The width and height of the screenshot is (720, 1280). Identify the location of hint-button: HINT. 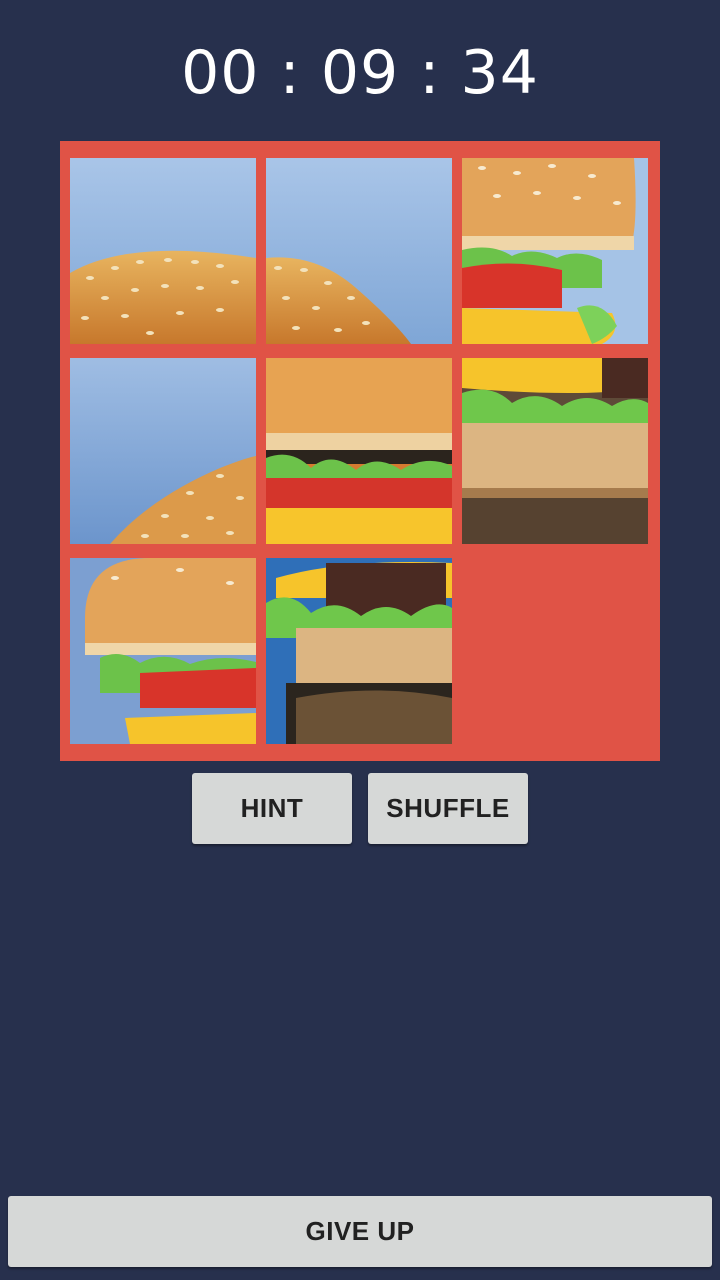
(272, 808).